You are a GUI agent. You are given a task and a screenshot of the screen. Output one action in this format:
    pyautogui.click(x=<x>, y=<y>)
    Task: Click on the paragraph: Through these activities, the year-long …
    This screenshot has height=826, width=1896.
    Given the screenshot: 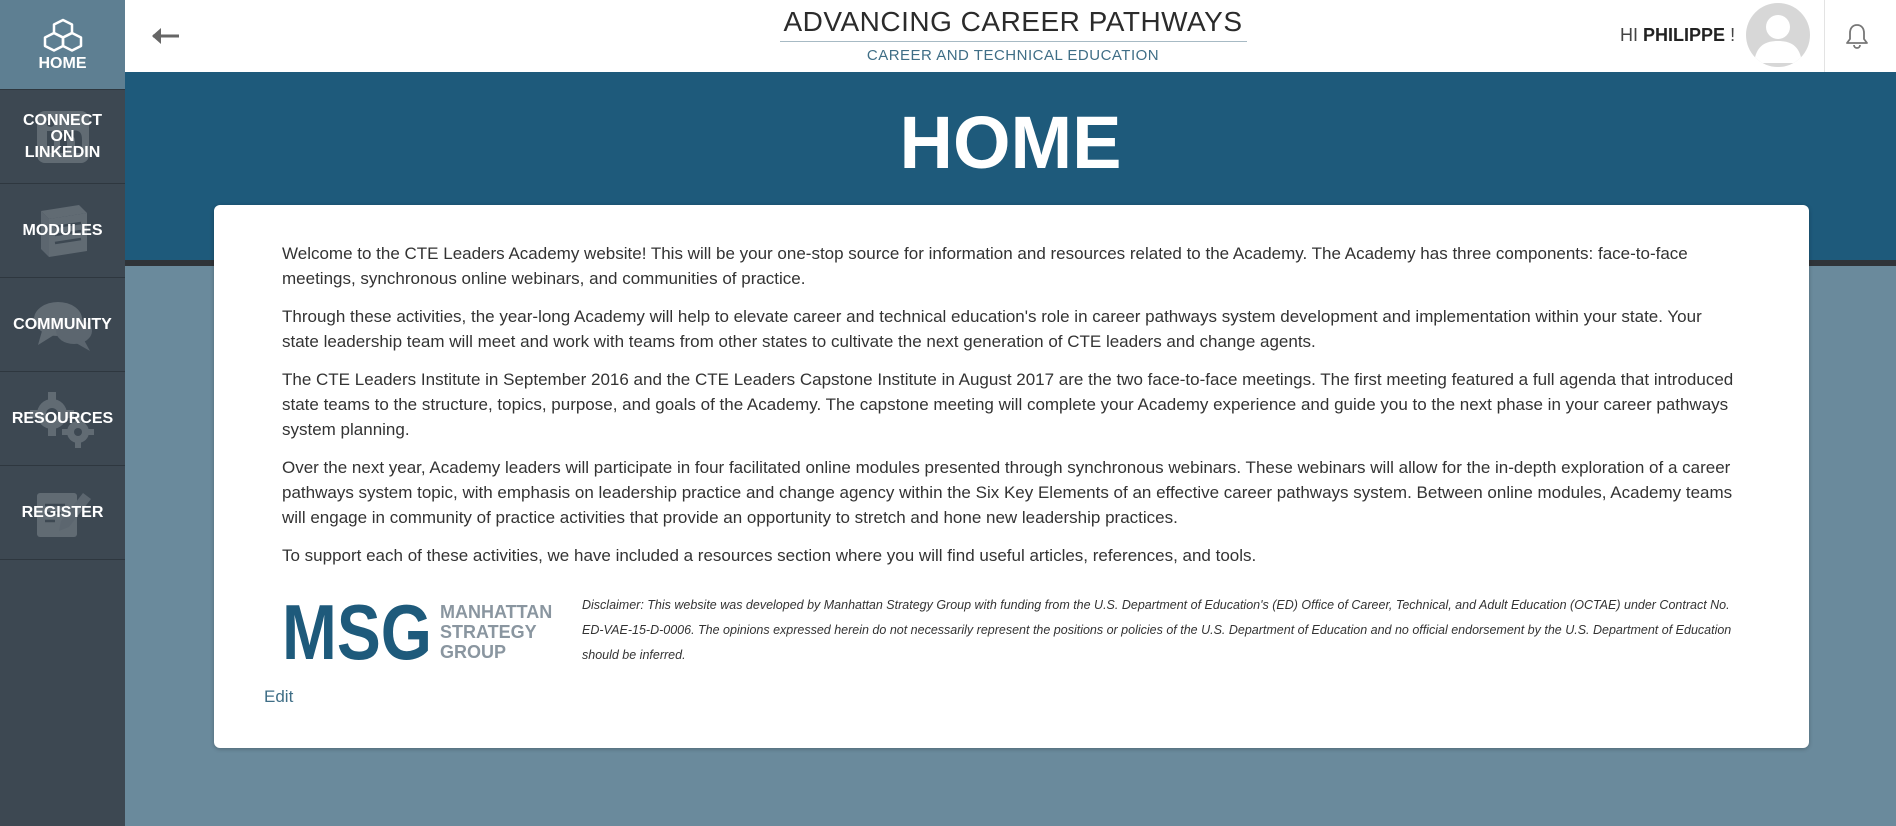 What is the action you would take?
    pyautogui.click(x=992, y=329)
    